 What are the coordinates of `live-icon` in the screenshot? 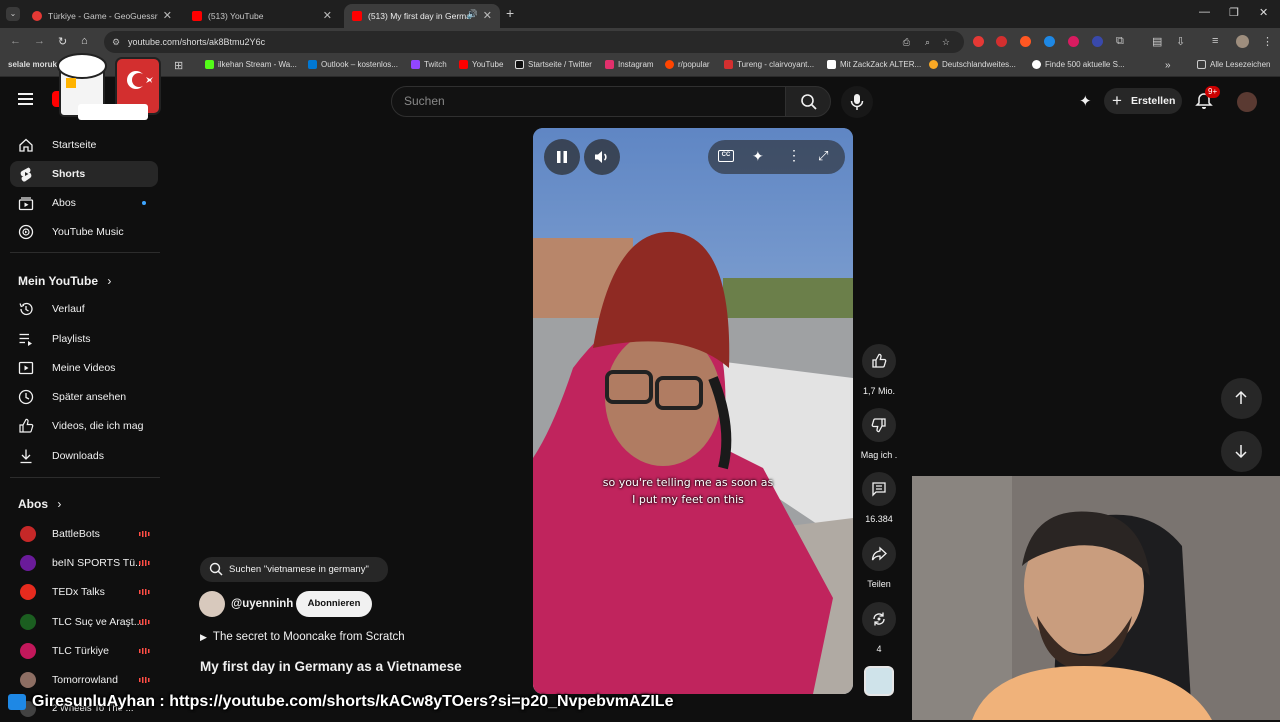 It's located at (144, 651).